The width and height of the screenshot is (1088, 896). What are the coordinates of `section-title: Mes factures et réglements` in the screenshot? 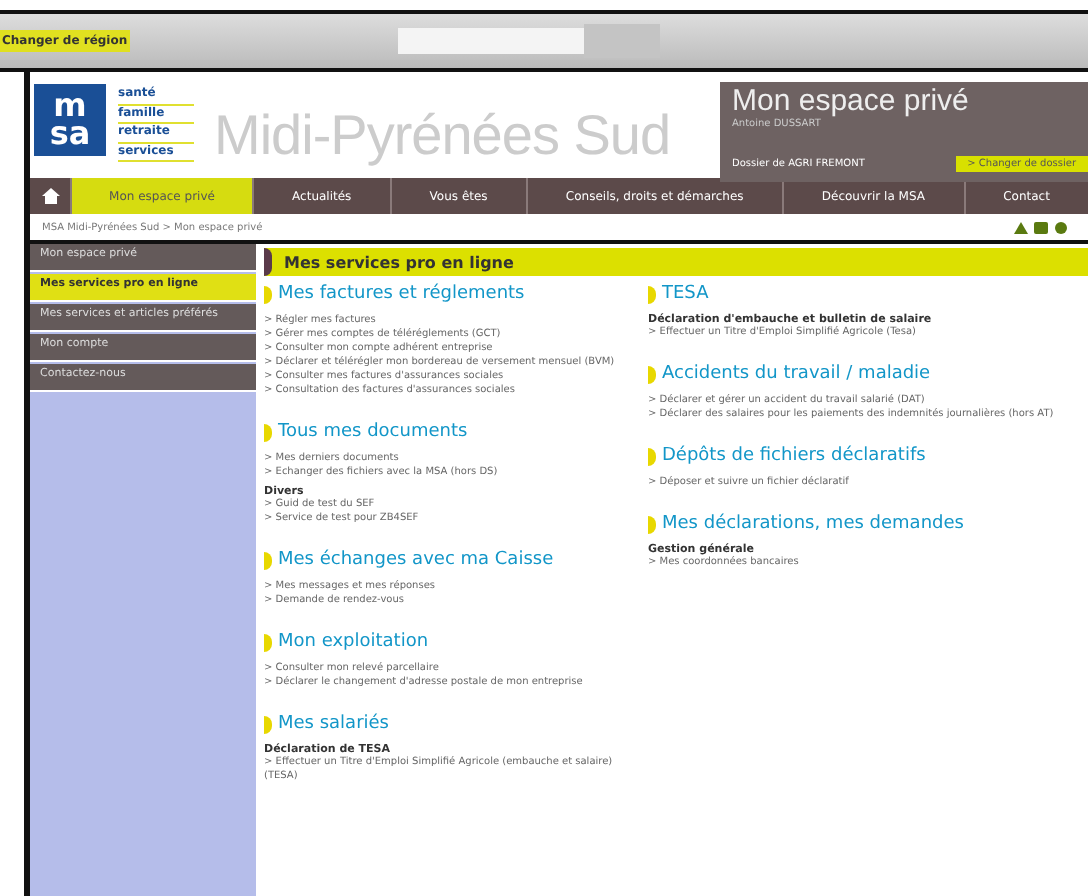 It's located at (401, 294).